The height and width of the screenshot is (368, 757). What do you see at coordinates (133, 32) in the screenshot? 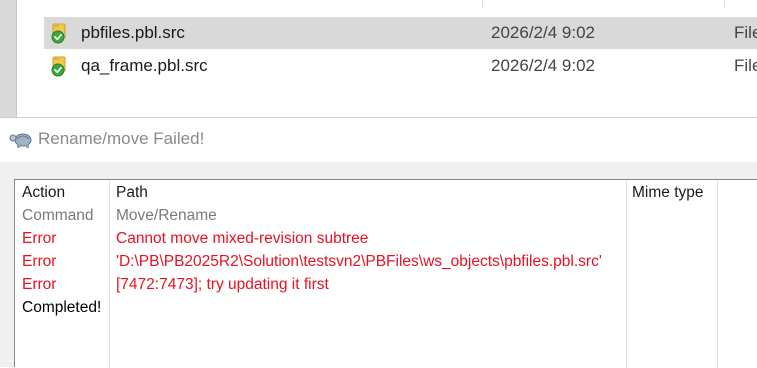
I see `file-name: pbfiles.pbl.src` at bounding box center [133, 32].